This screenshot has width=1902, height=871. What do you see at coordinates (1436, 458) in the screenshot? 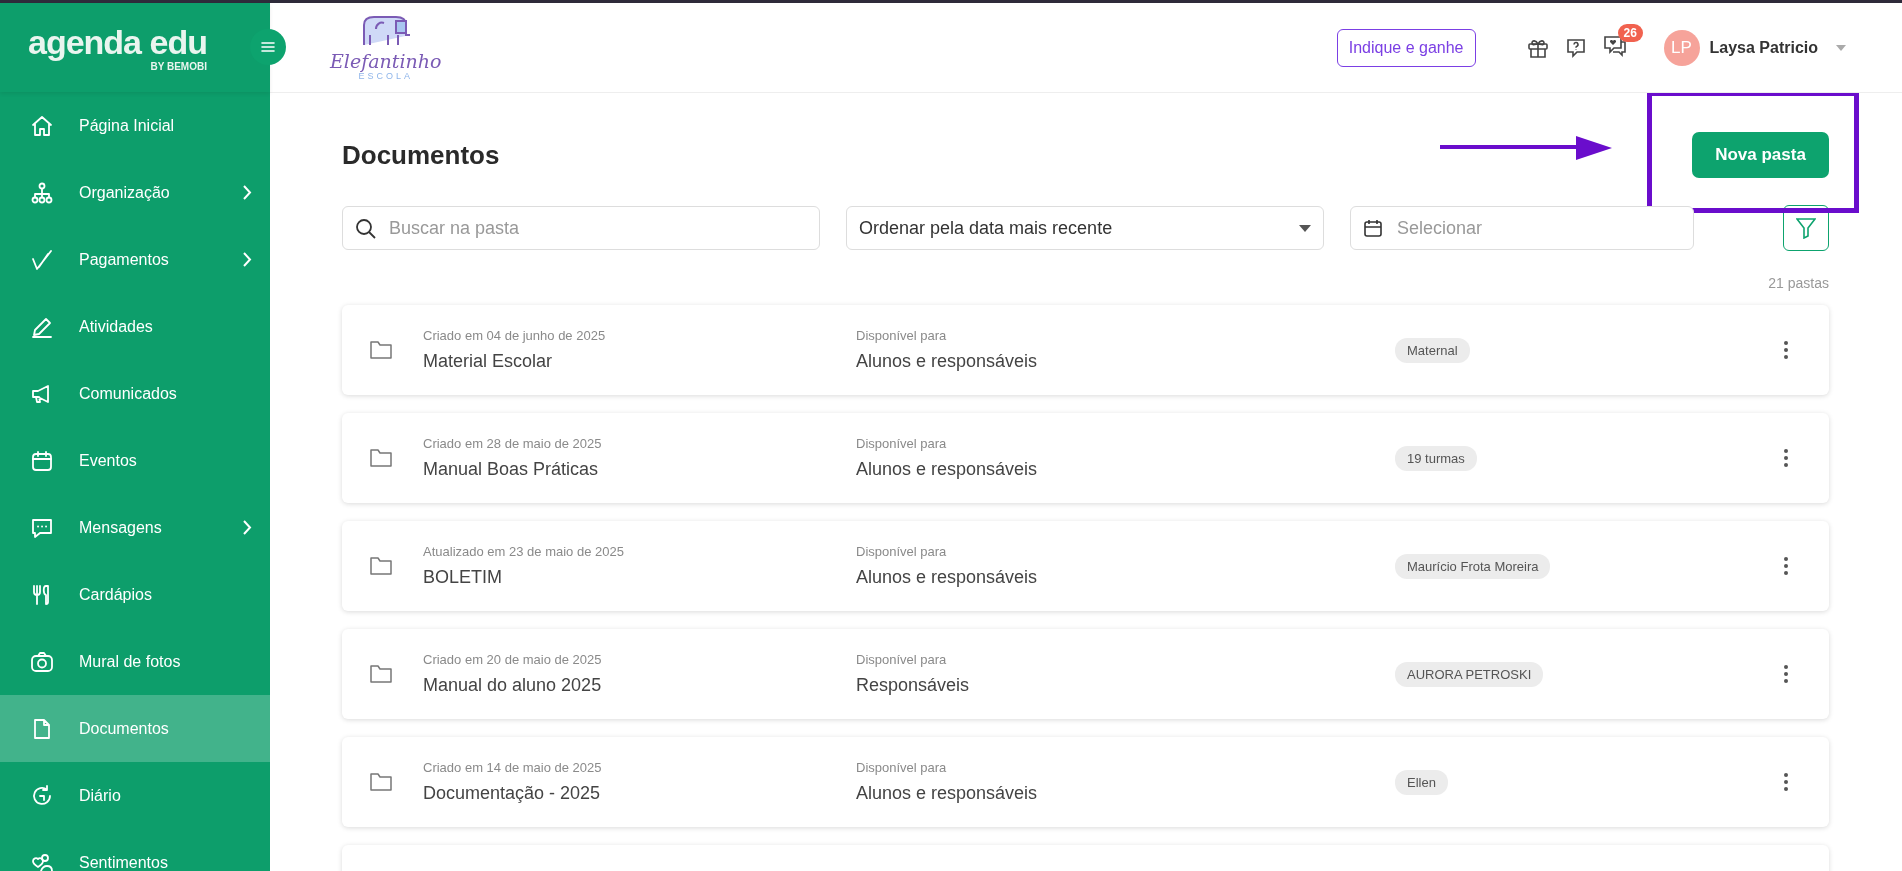
I see `audience-tag: 19 turmas` at bounding box center [1436, 458].